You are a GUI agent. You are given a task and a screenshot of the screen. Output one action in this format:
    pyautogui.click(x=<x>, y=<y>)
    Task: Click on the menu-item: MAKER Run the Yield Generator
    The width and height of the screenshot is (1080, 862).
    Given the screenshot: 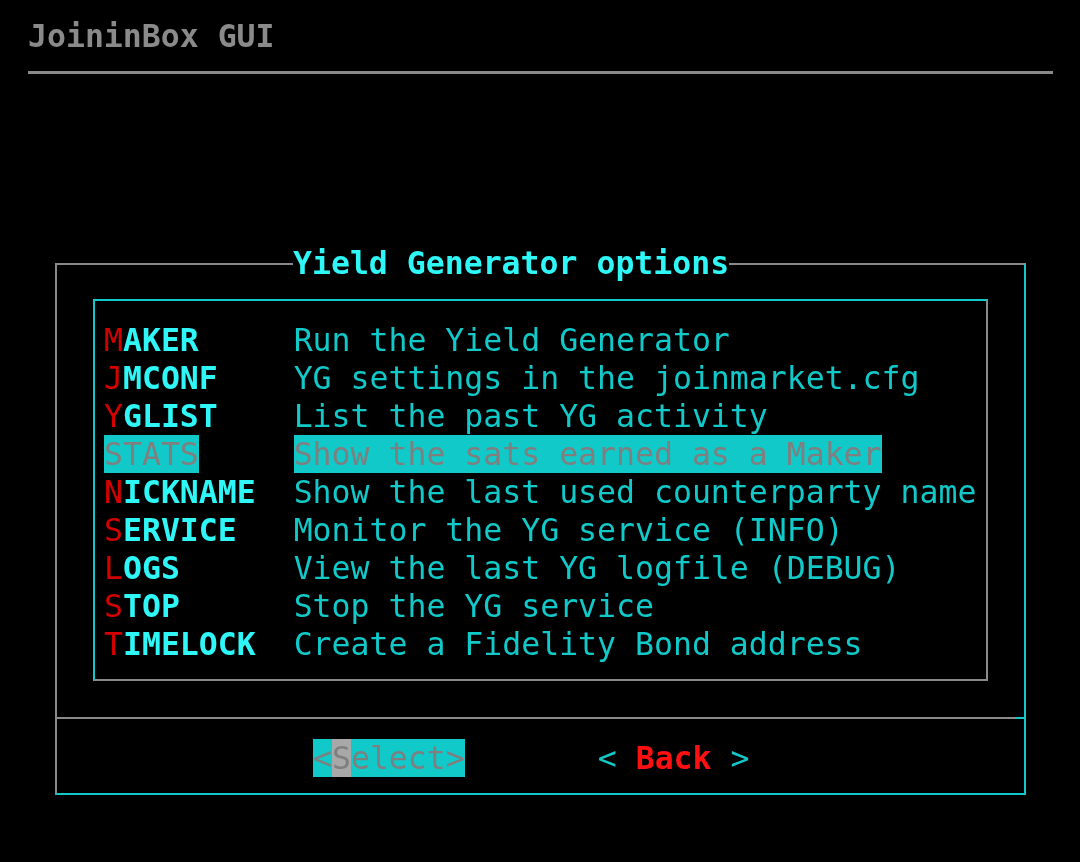 What is the action you would take?
    pyautogui.click(x=417, y=340)
    